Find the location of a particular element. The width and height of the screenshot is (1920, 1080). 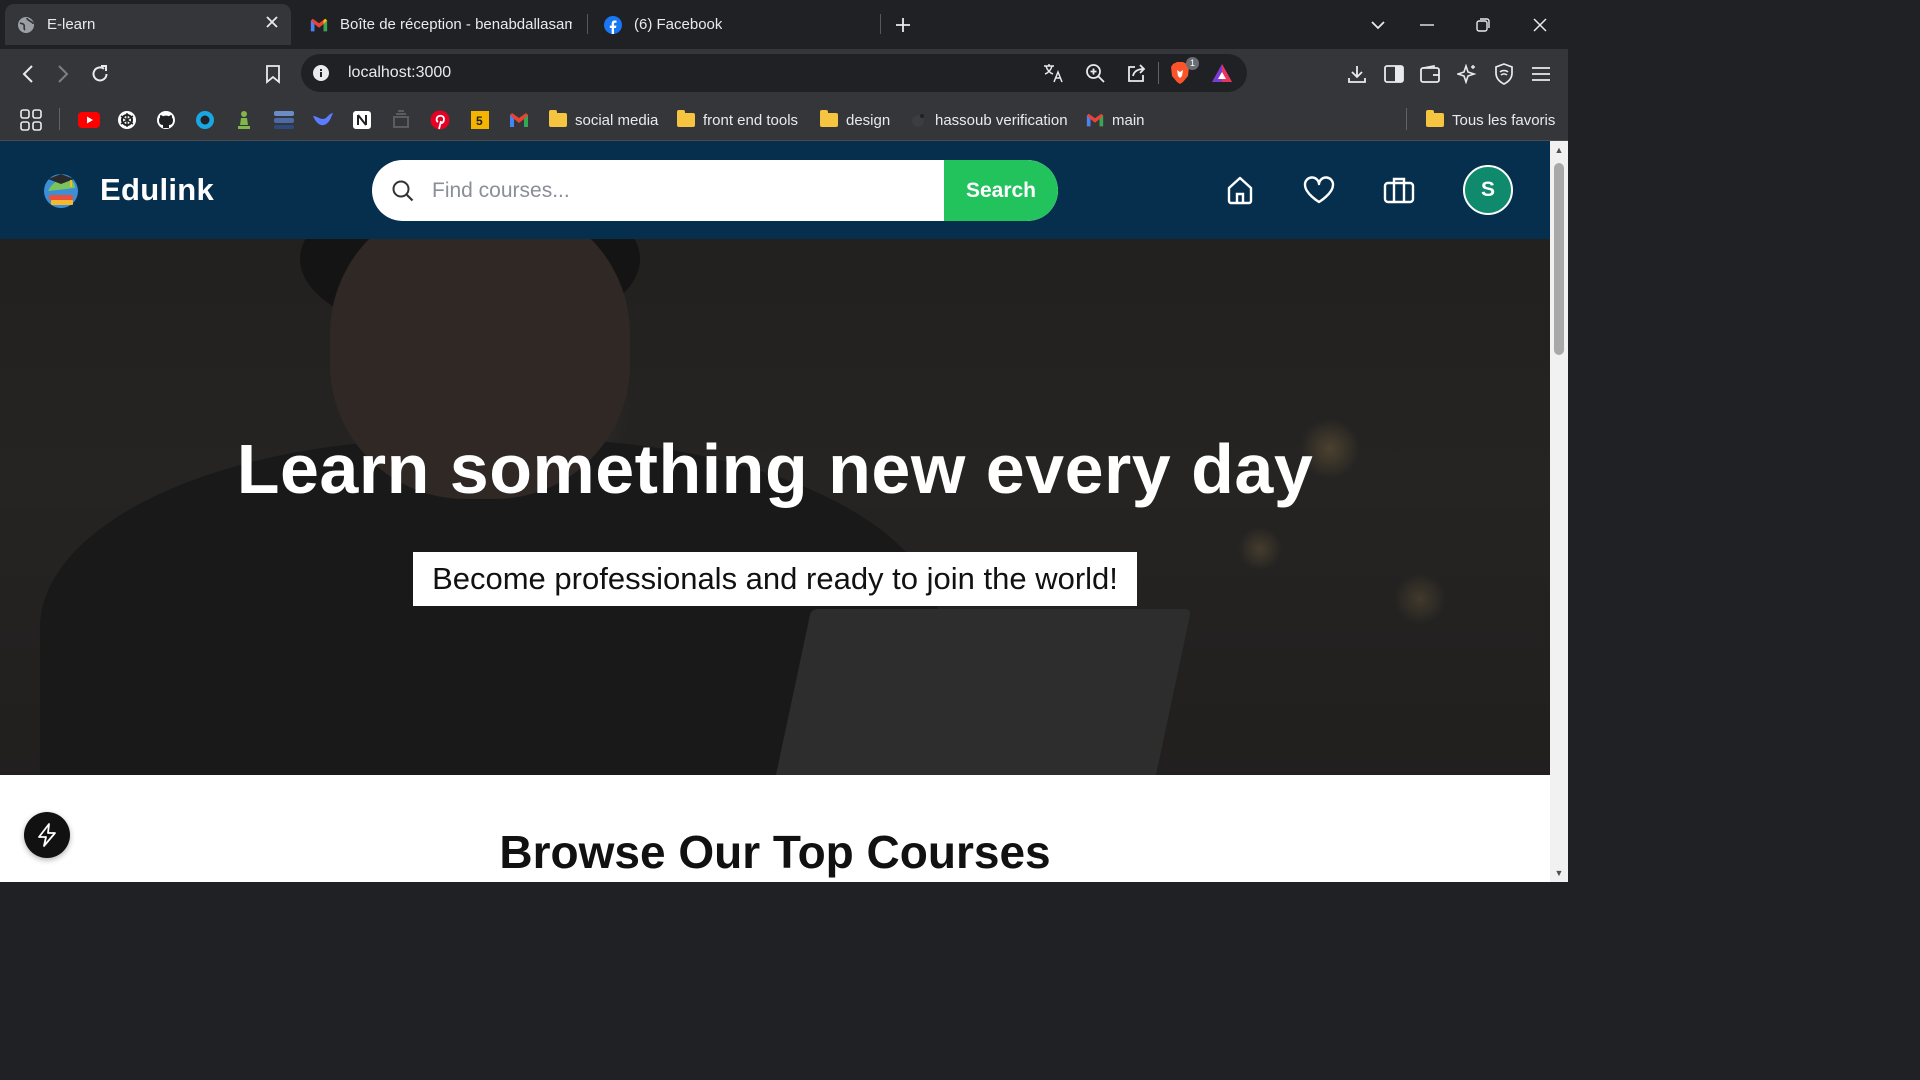

tab-gmail: Boîte de réception - benabdallasam is located at coordinates (441, 24).